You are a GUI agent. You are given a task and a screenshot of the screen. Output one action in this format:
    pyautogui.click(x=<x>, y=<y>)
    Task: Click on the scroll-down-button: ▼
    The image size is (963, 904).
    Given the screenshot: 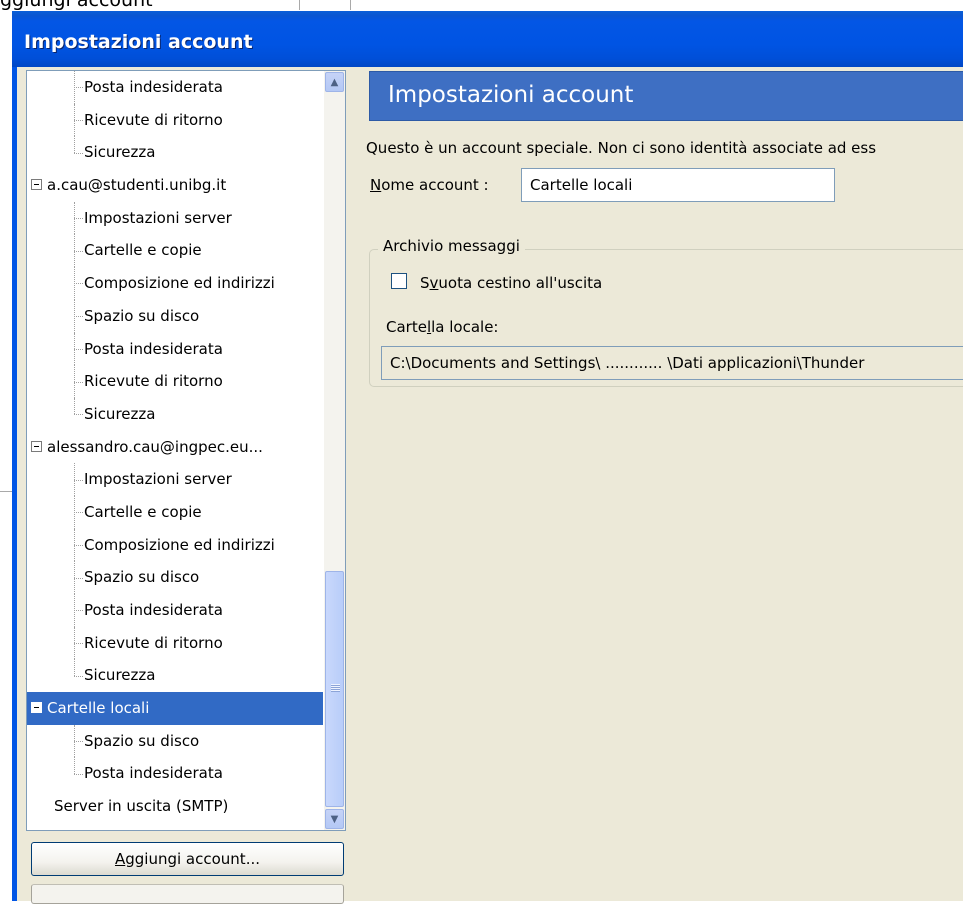 What is the action you would take?
    pyautogui.click(x=334, y=819)
    